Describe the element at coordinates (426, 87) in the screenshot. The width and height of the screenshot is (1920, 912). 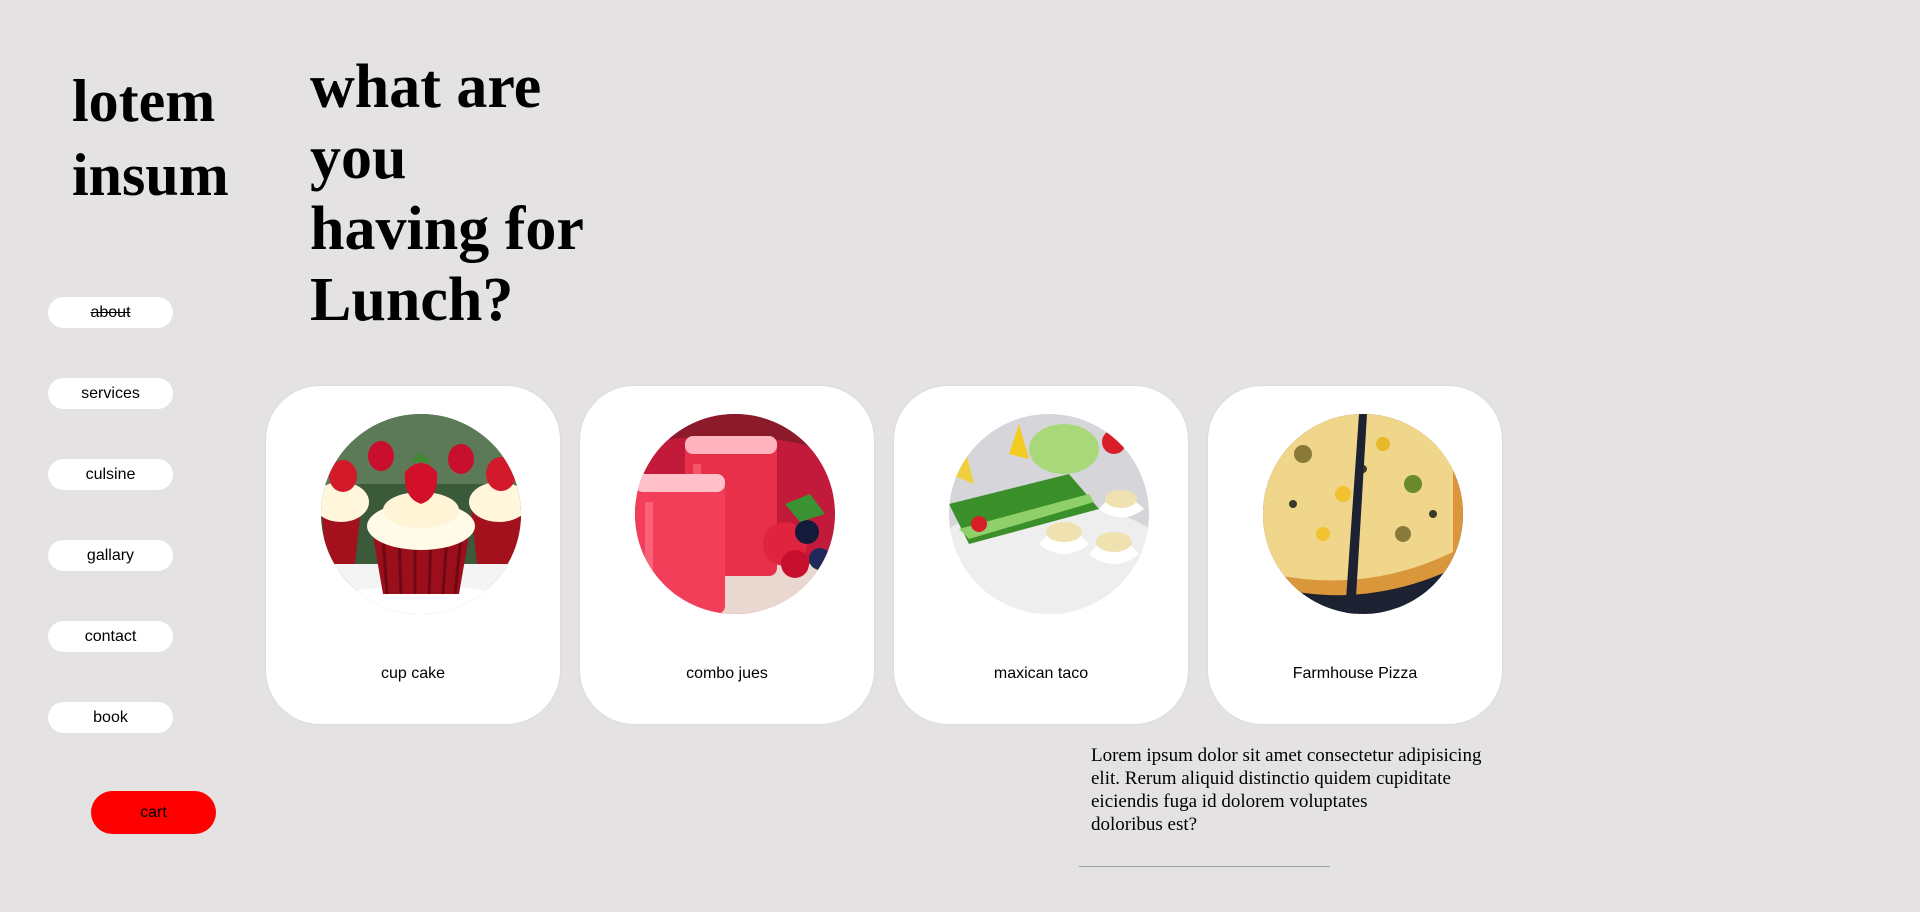
I see `headline-line-1: what are` at that location.